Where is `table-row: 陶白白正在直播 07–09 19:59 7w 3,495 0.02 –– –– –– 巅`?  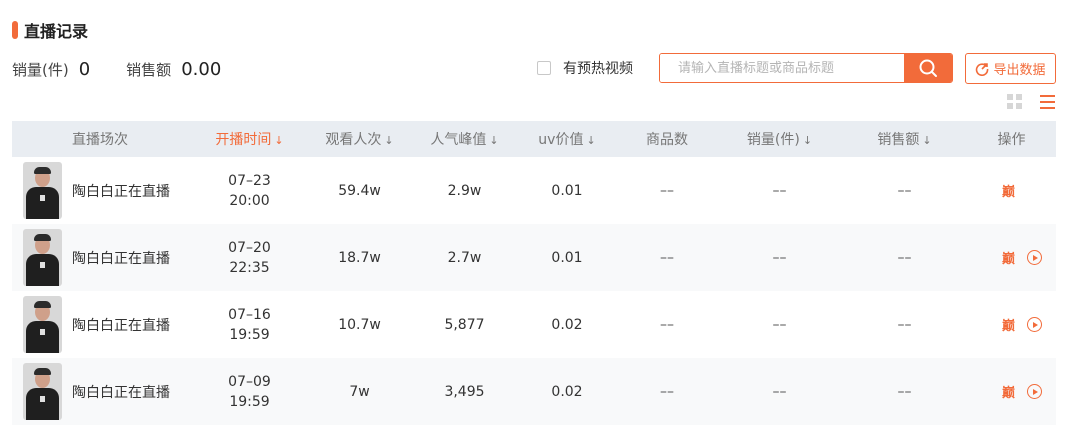 table-row: 陶白白正在直播 07–09 19:59 7w 3,495 0.02 –– –– –– 巅 is located at coordinates (534, 391).